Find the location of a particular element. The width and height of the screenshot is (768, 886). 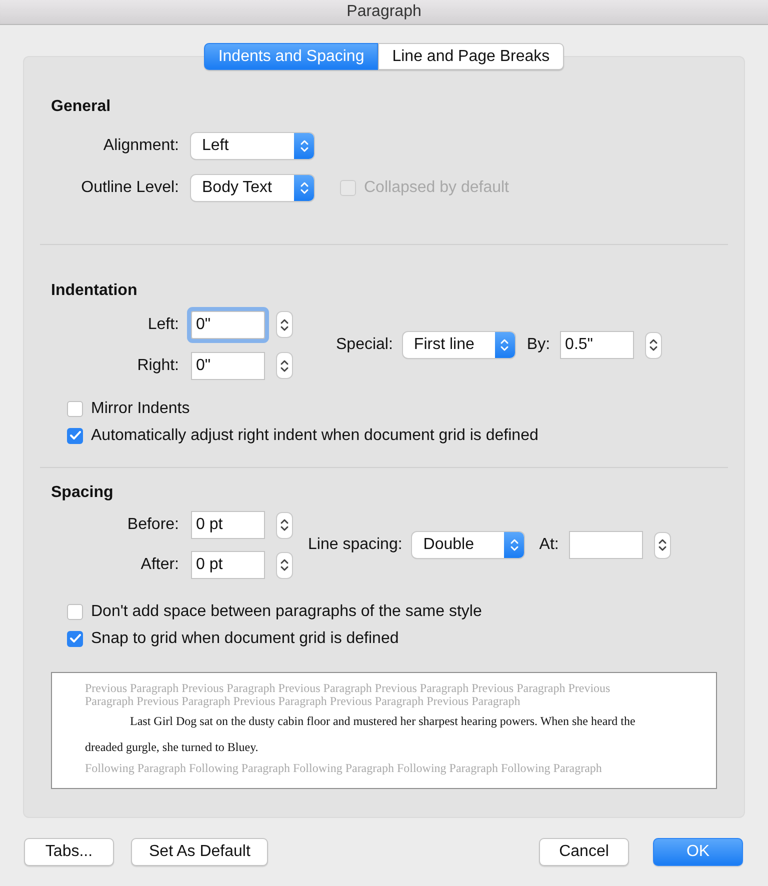

checkbox-label: Mirror Indents is located at coordinates (140, 409).